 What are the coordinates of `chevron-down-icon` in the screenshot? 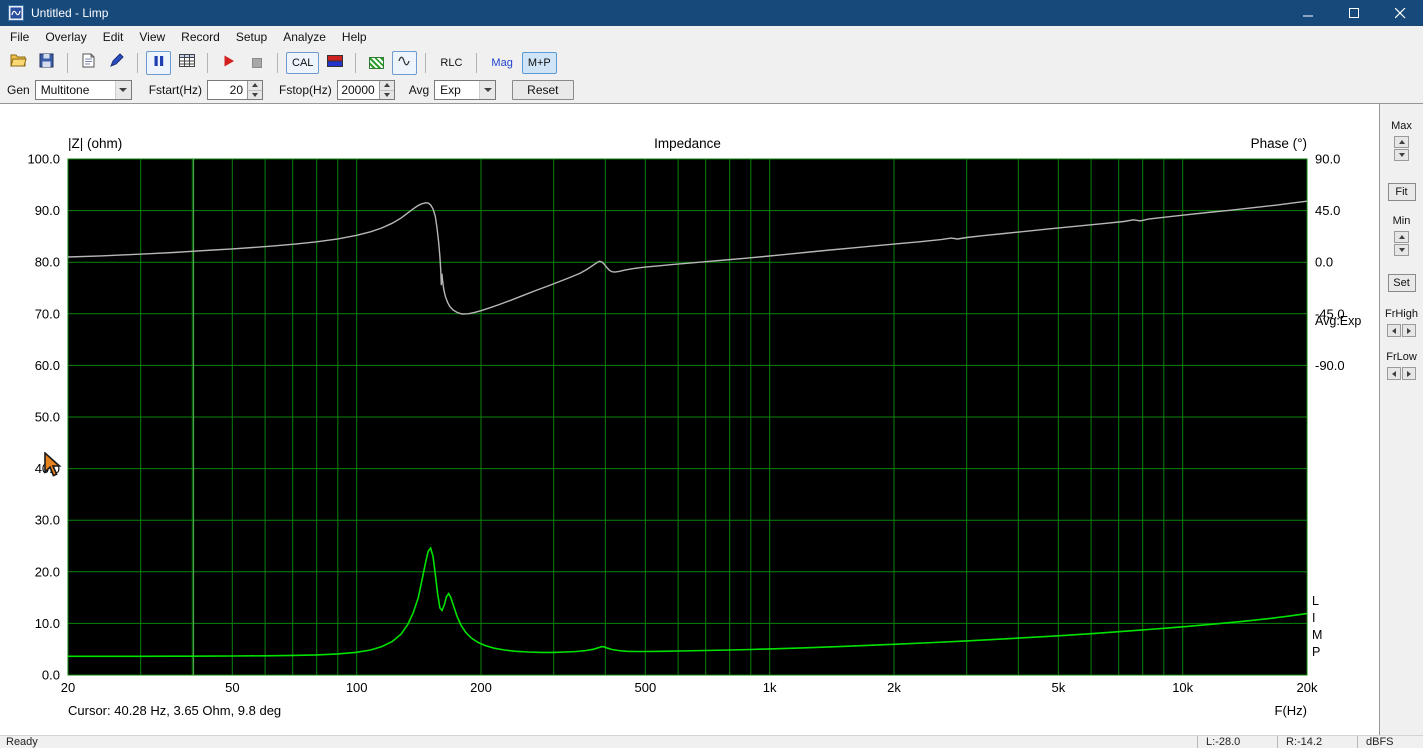 It's located at (122, 90).